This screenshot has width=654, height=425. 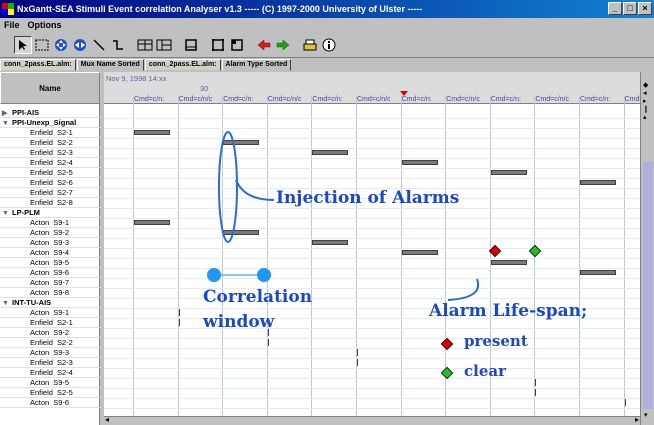 I want to click on tab-file-1: conn_2pass.EL.alm:, so click(x=38, y=65).